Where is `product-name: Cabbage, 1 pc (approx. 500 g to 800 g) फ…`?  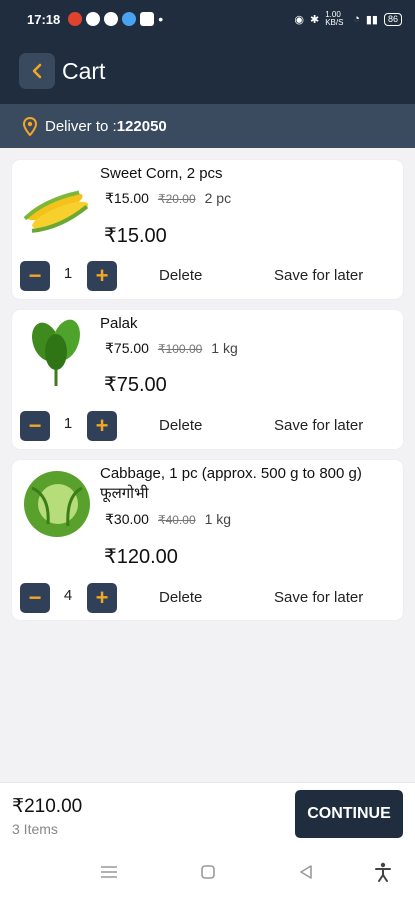
product-name: Cabbage, 1 pc (approx. 500 g to 800 g) फ… is located at coordinates (231, 483).